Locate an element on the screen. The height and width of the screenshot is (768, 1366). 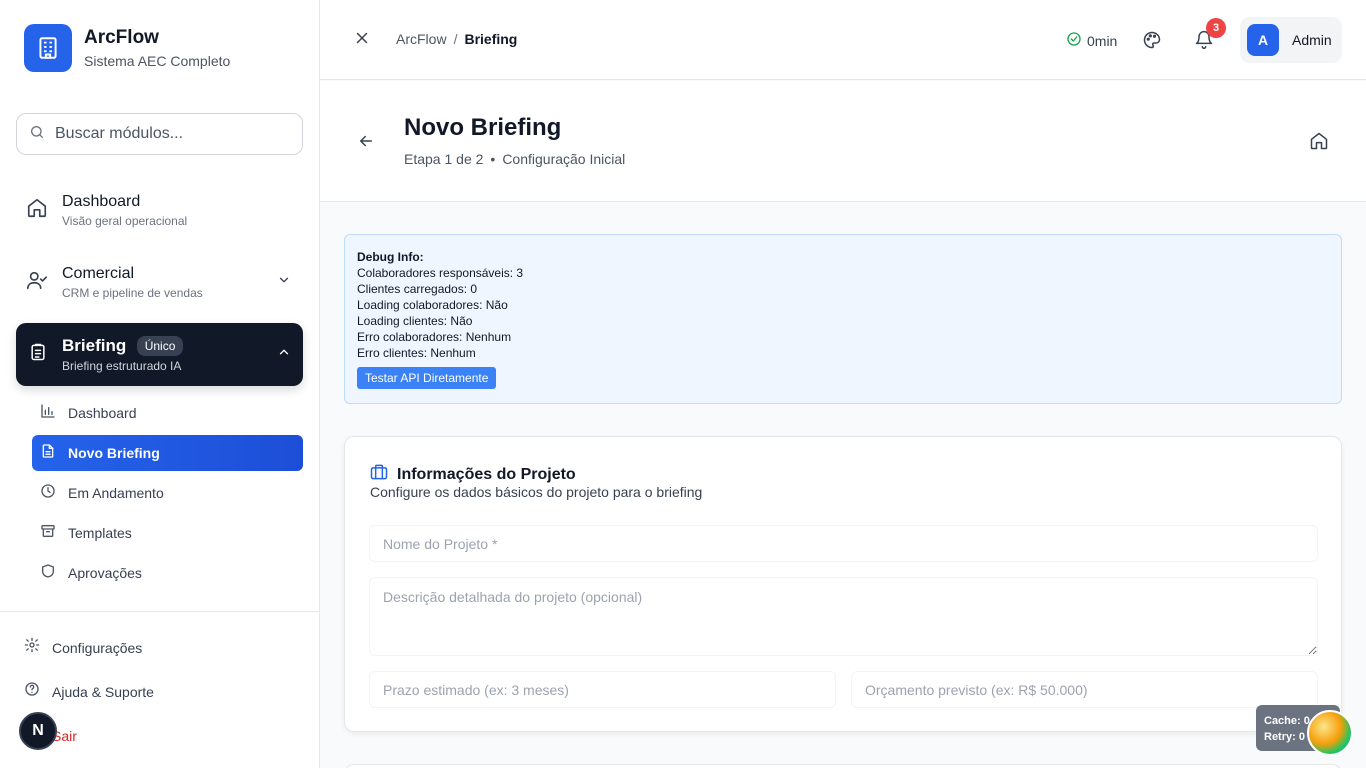
bar-chart-icon is located at coordinates (48, 413).